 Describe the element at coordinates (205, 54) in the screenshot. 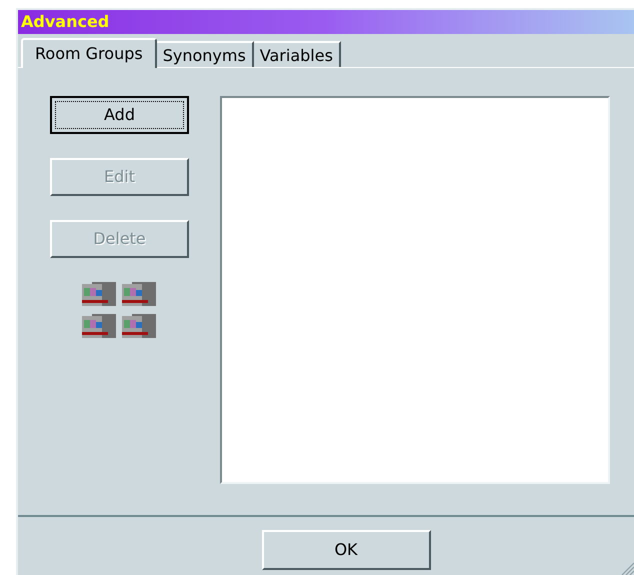

I see `tab: Synonyms` at that location.